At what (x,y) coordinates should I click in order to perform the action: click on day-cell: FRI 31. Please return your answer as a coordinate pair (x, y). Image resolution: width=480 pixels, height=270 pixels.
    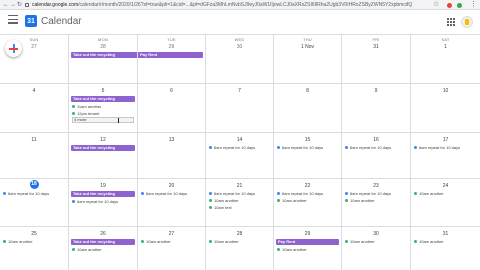
    Looking at the image, I should click on (376, 59).